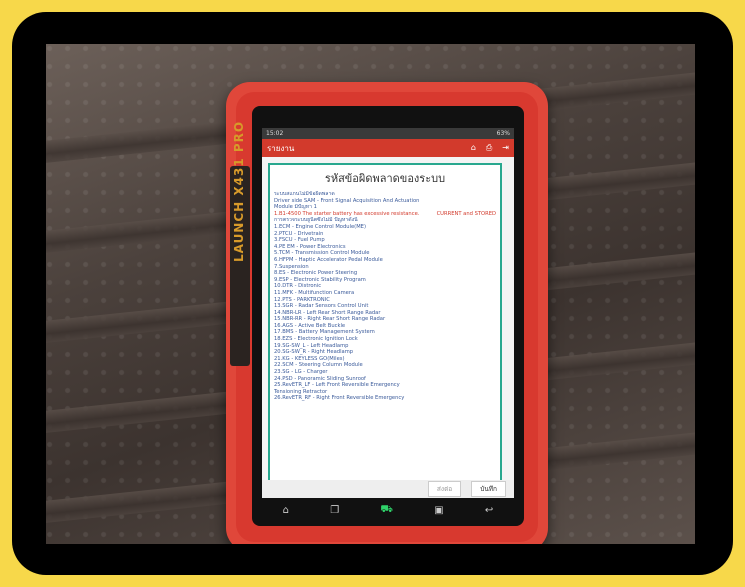 Image resolution: width=745 pixels, height=587 pixels. What do you see at coordinates (489, 510) in the screenshot?
I see `back-icon: ↩` at bounding box center [489, 510].